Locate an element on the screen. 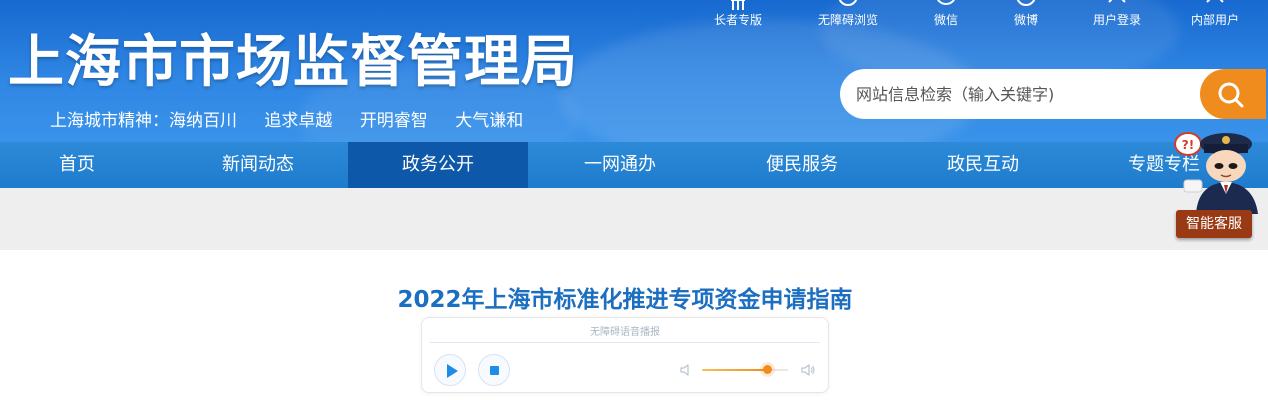 This screenshot has height=400, width=1268. slogan-part: 上海城市精神：海纳百川 is located at coordinates (143, 121).